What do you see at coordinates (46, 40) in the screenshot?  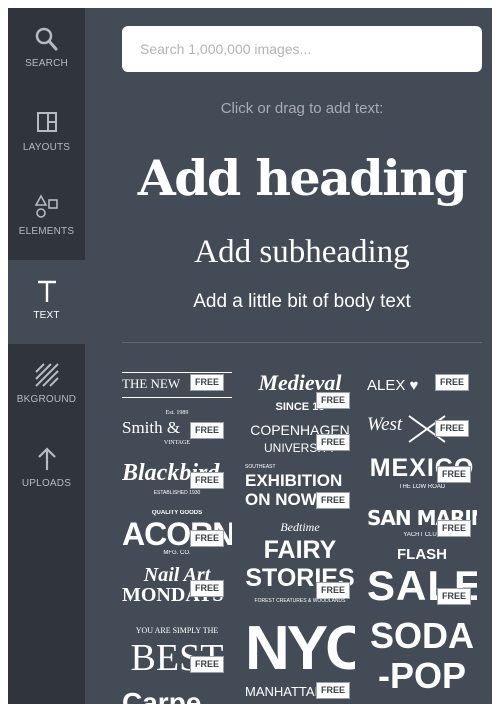 I see `search-icon` at bounding box center [46, 40].